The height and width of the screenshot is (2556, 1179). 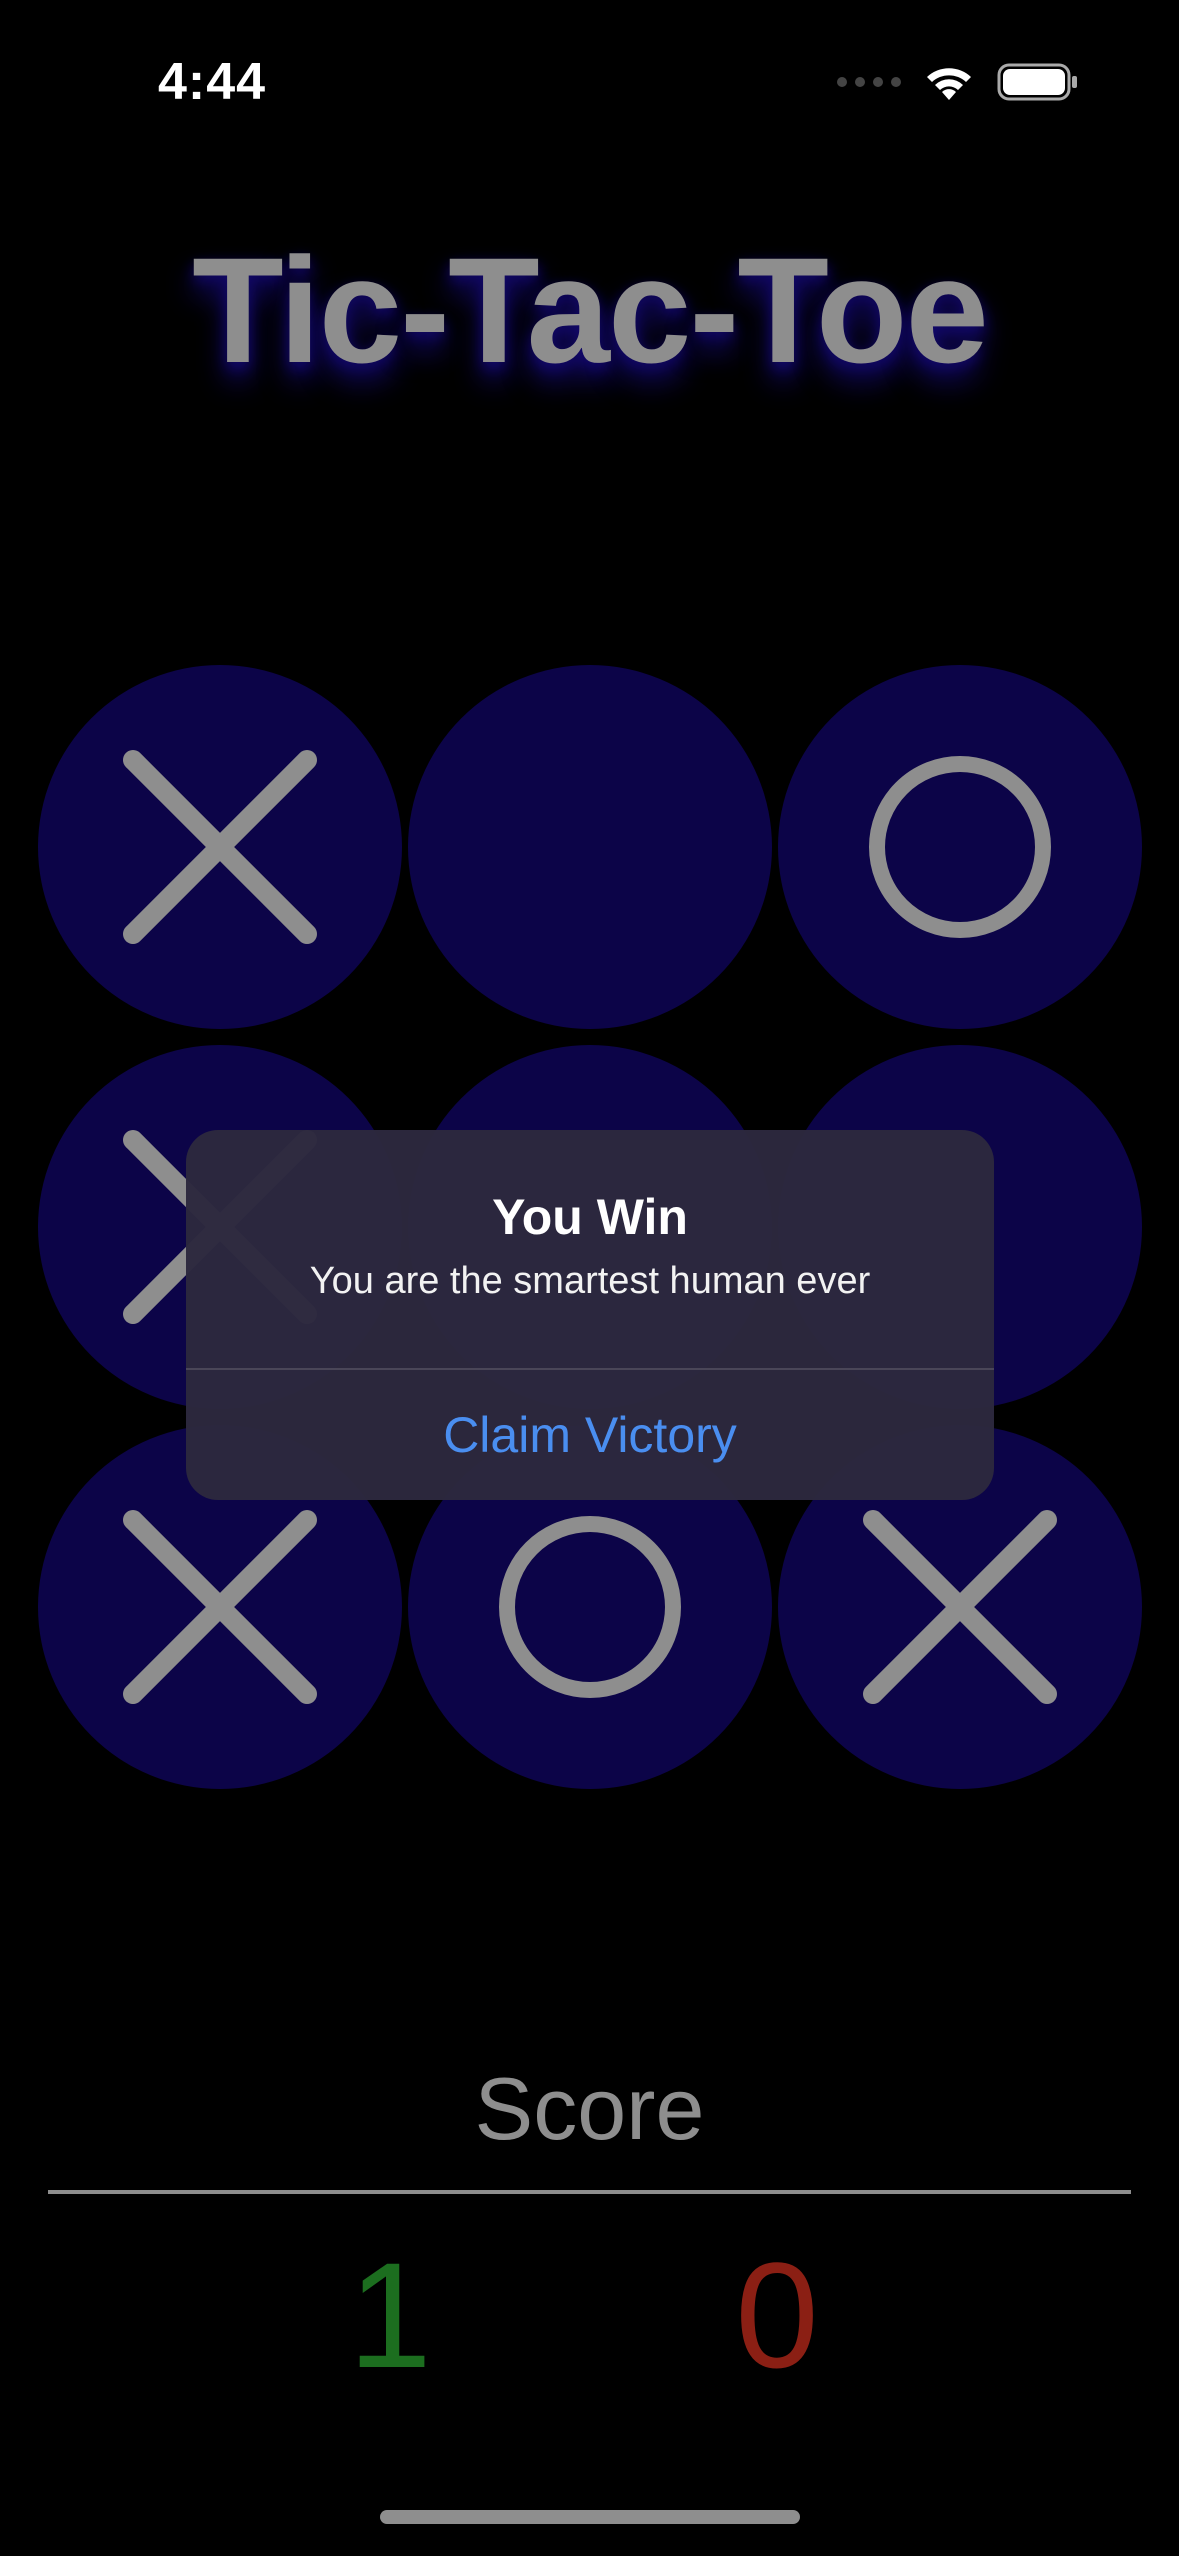 I want to click on claim-victory-button: Claim Victory, so click(x=590, y=1435).